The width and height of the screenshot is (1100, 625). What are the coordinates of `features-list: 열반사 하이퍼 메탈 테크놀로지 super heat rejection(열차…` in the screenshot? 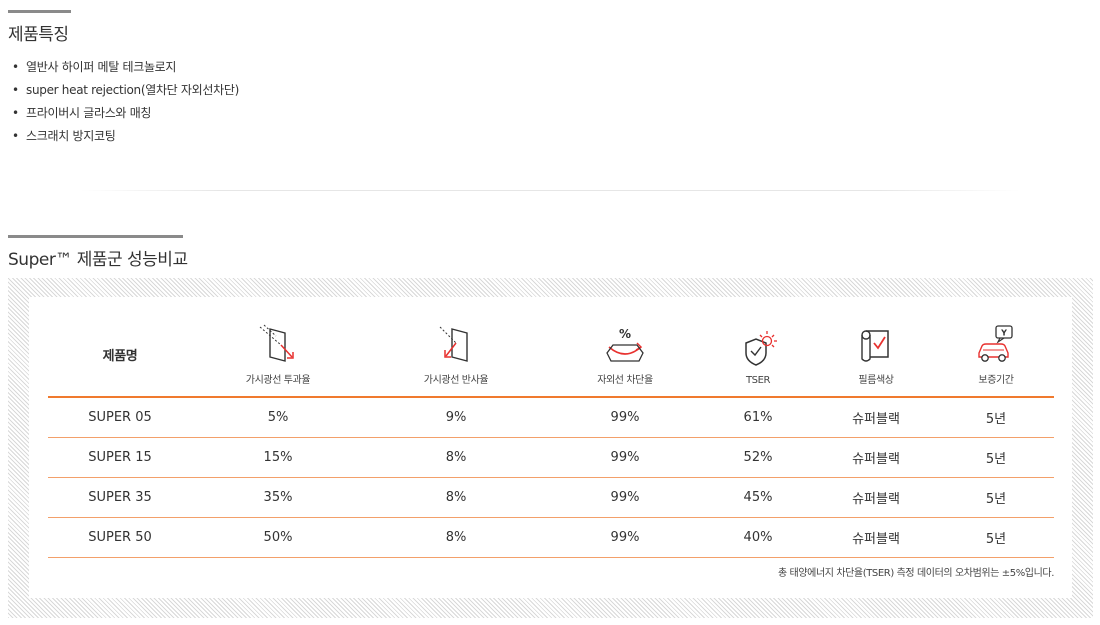 It's located at (125, 102).